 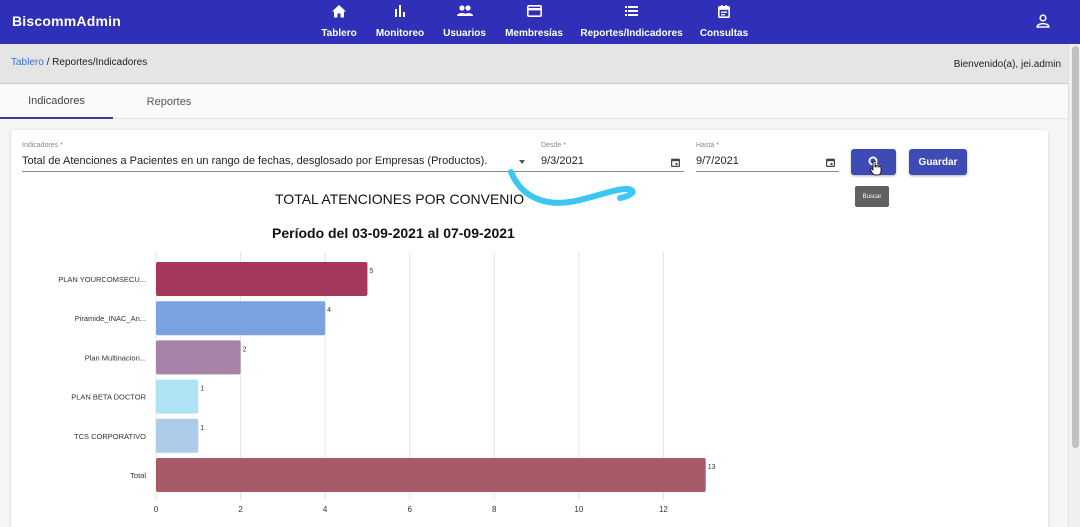 I want to click on x-tick-label: 10, so click(x=578, y=509).